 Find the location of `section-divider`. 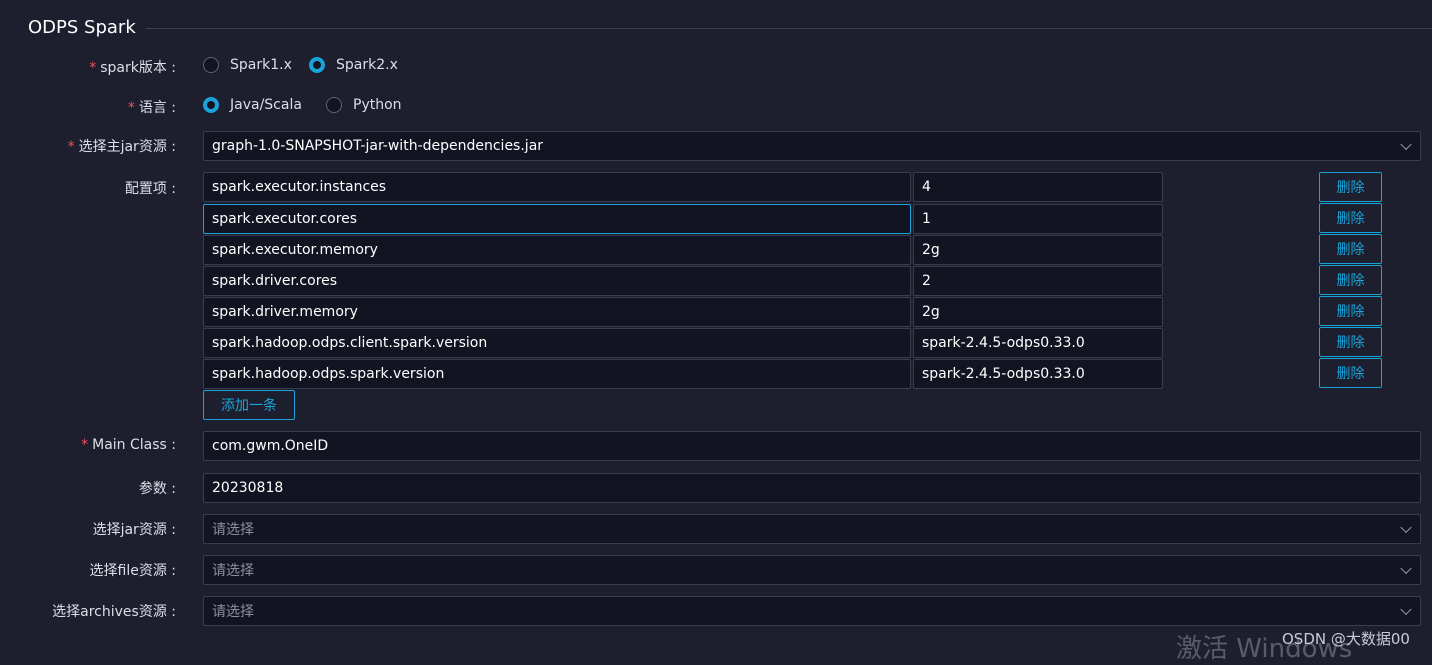

section-divider is located at coordinates (789, 28).